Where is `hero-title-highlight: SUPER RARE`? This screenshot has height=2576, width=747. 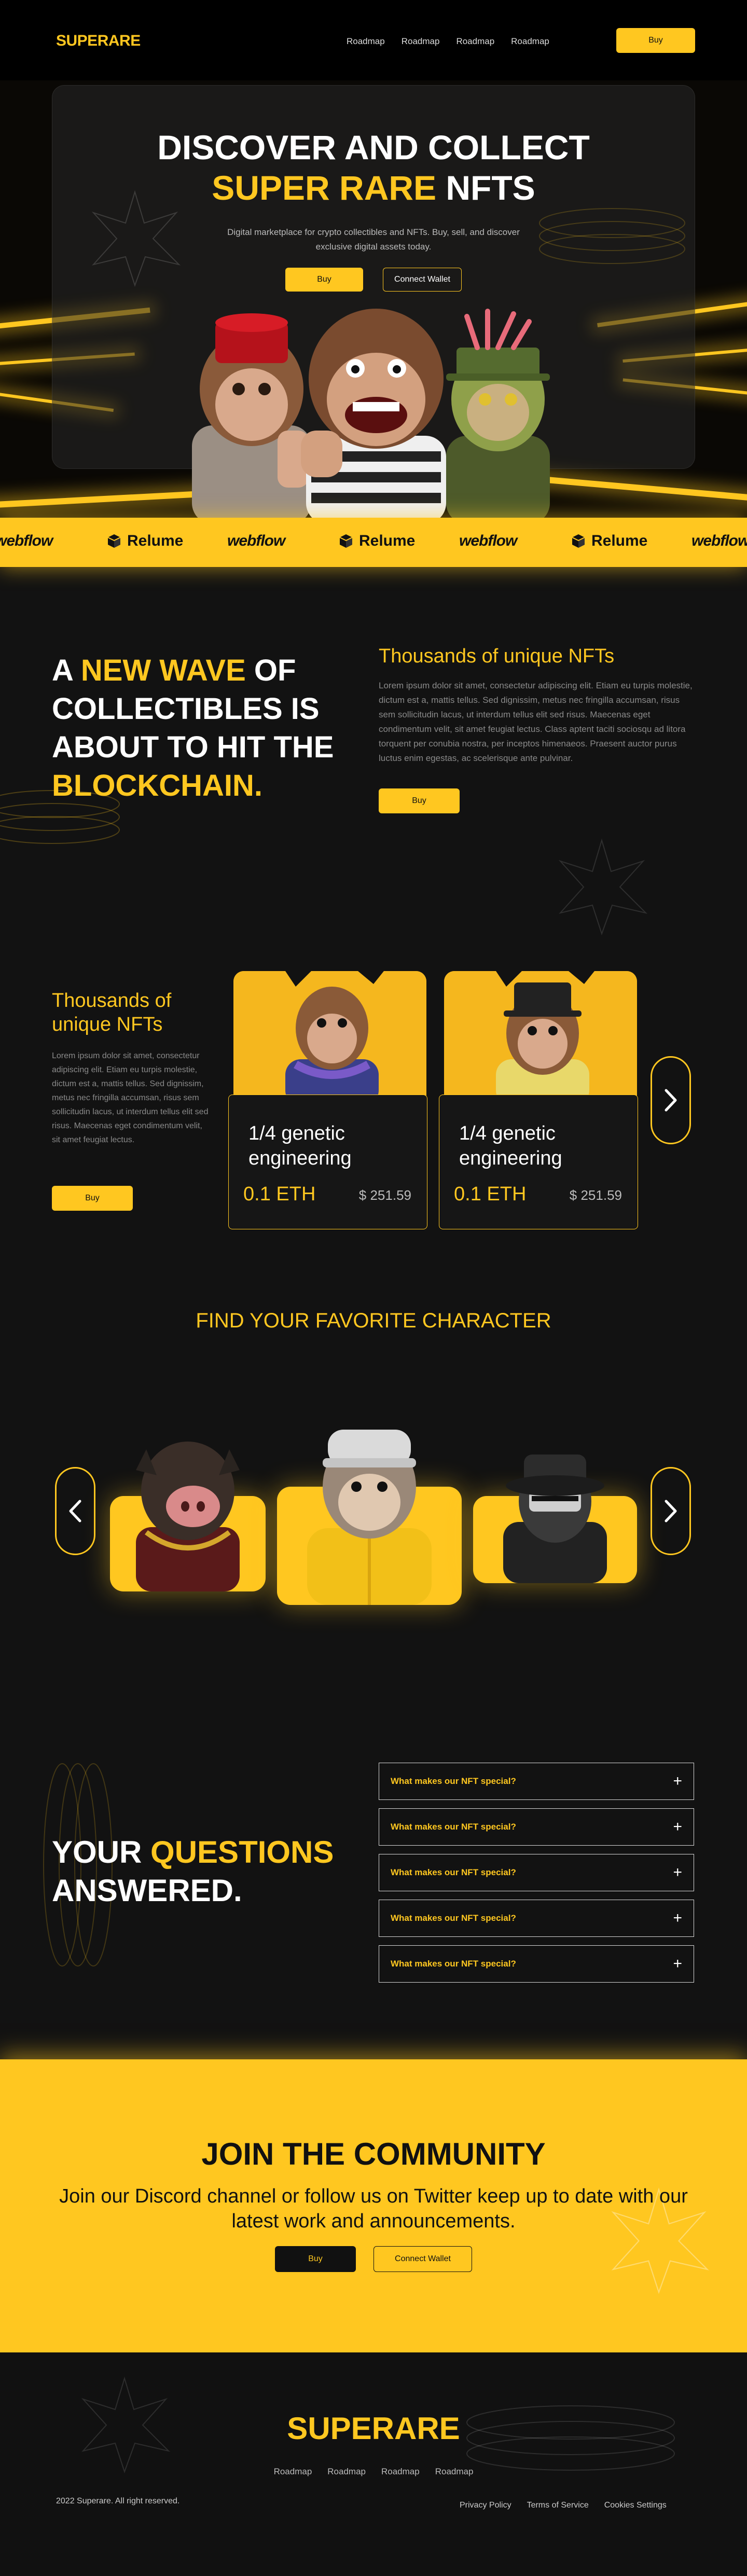
hero-title-highlight: SUPER RARE is located at coordinates (325, 188).